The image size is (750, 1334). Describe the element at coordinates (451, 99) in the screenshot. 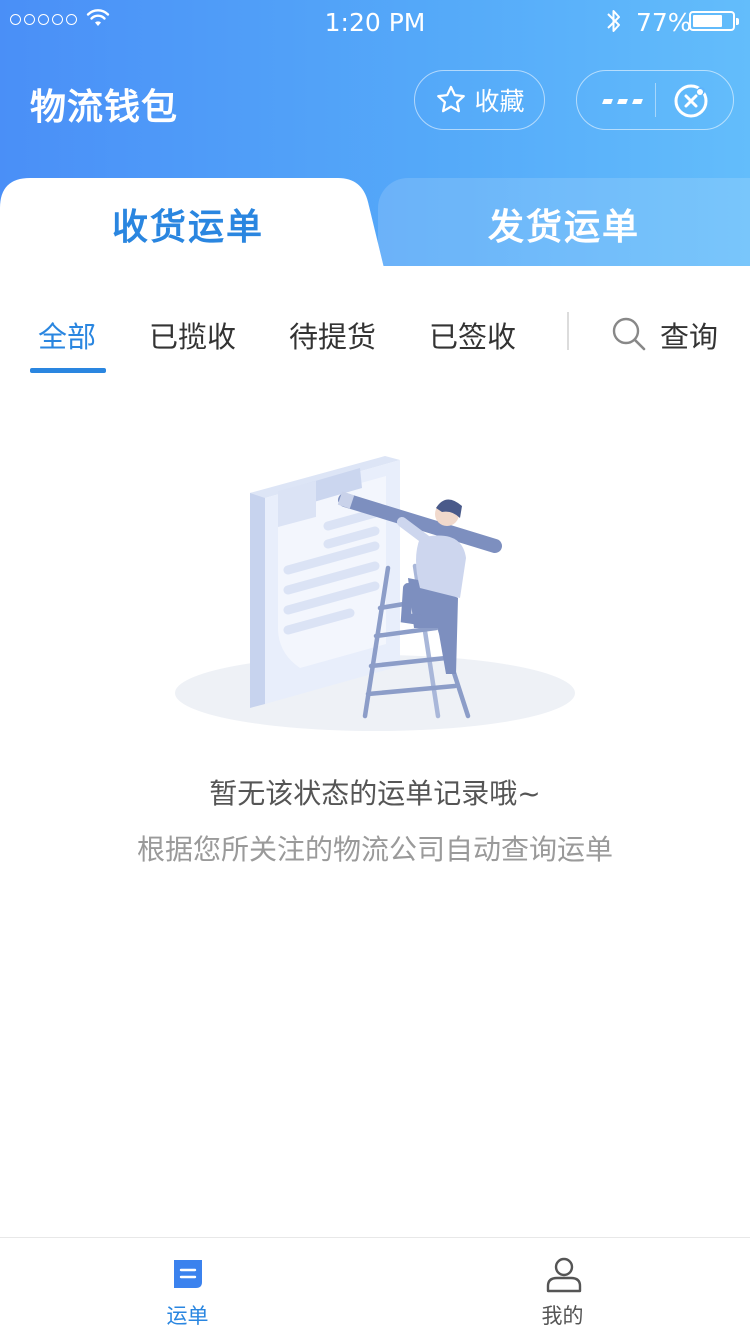

I see `star-icon` at that location.